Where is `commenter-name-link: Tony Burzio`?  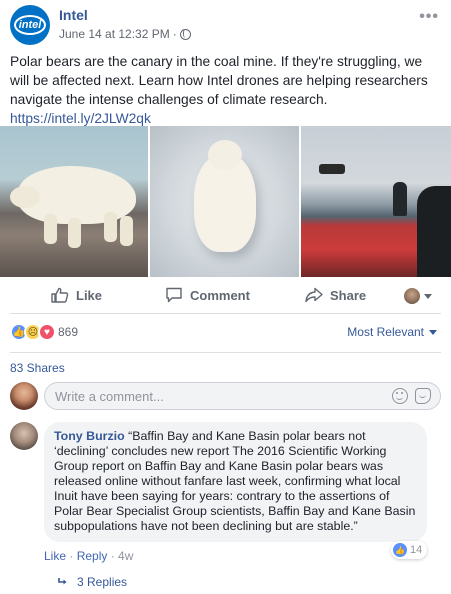 commenter-name-link: Tony Burzio is located at coordinates (89, 436).